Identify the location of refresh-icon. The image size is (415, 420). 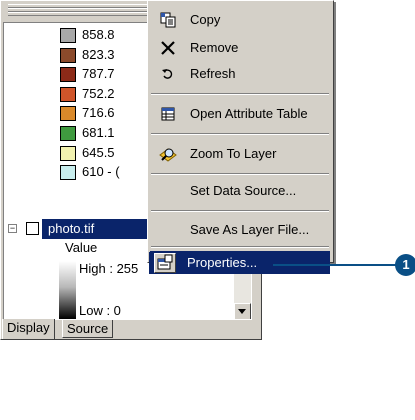
(167, 74).